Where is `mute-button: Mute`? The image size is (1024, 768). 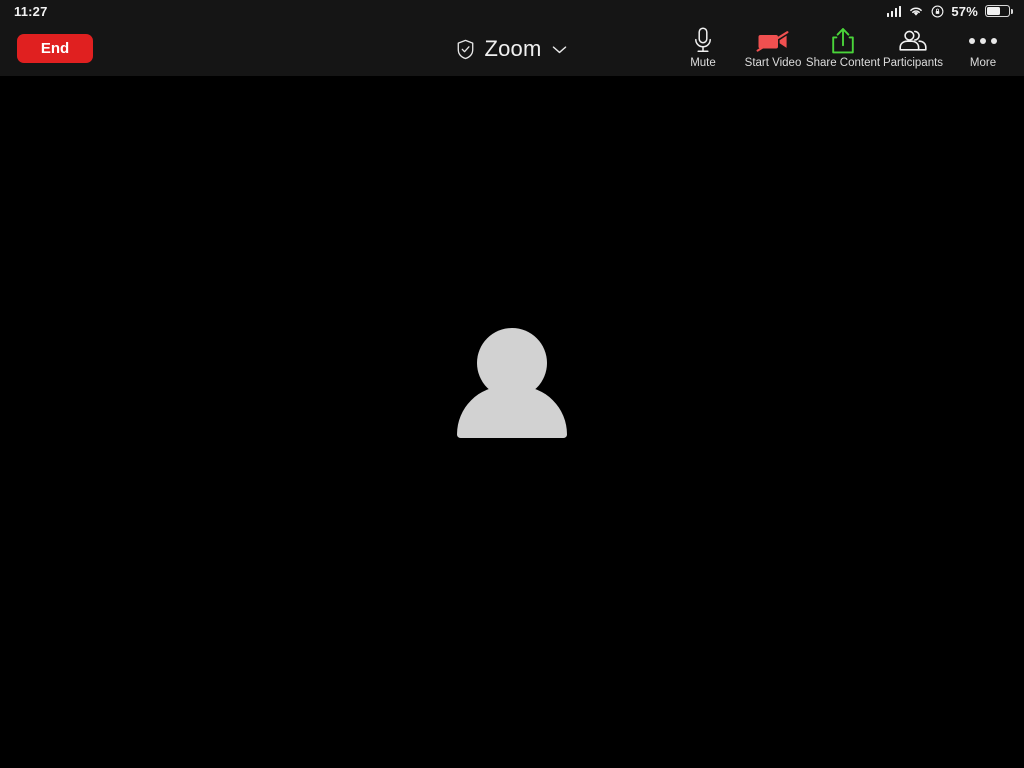 mute-button: Mute is located at coordinates (703, 49).